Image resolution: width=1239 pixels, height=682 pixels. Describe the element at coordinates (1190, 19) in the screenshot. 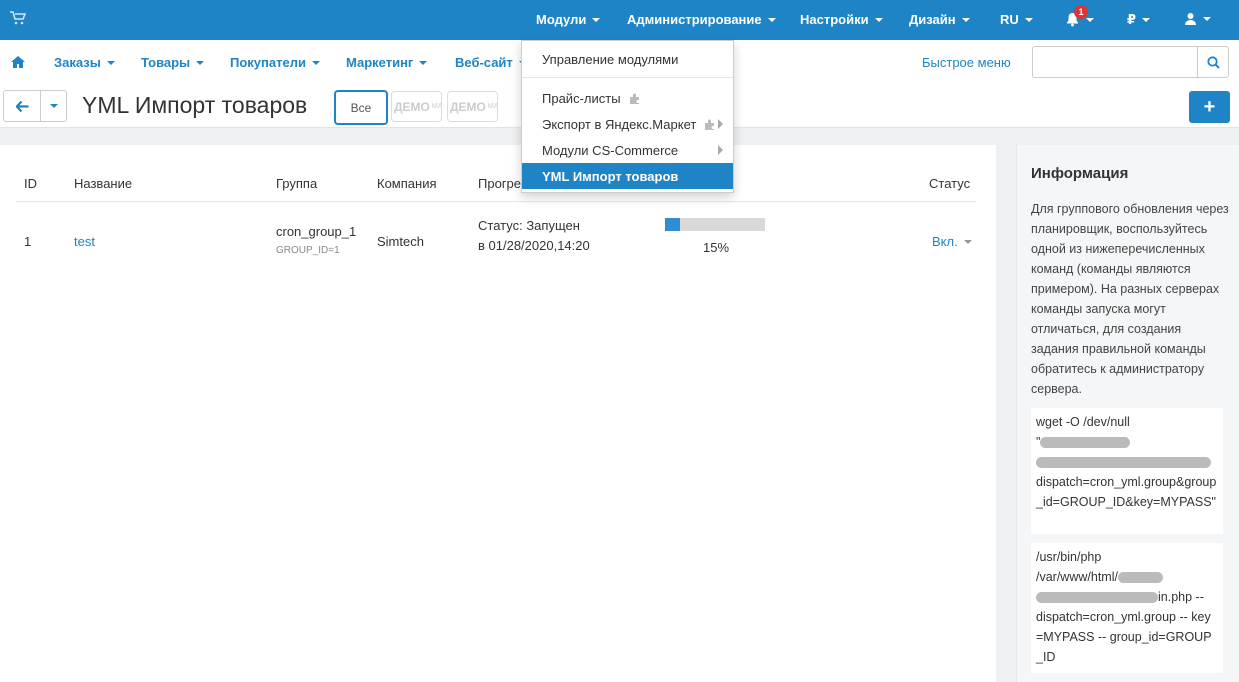

I see `user-icon` at that location.